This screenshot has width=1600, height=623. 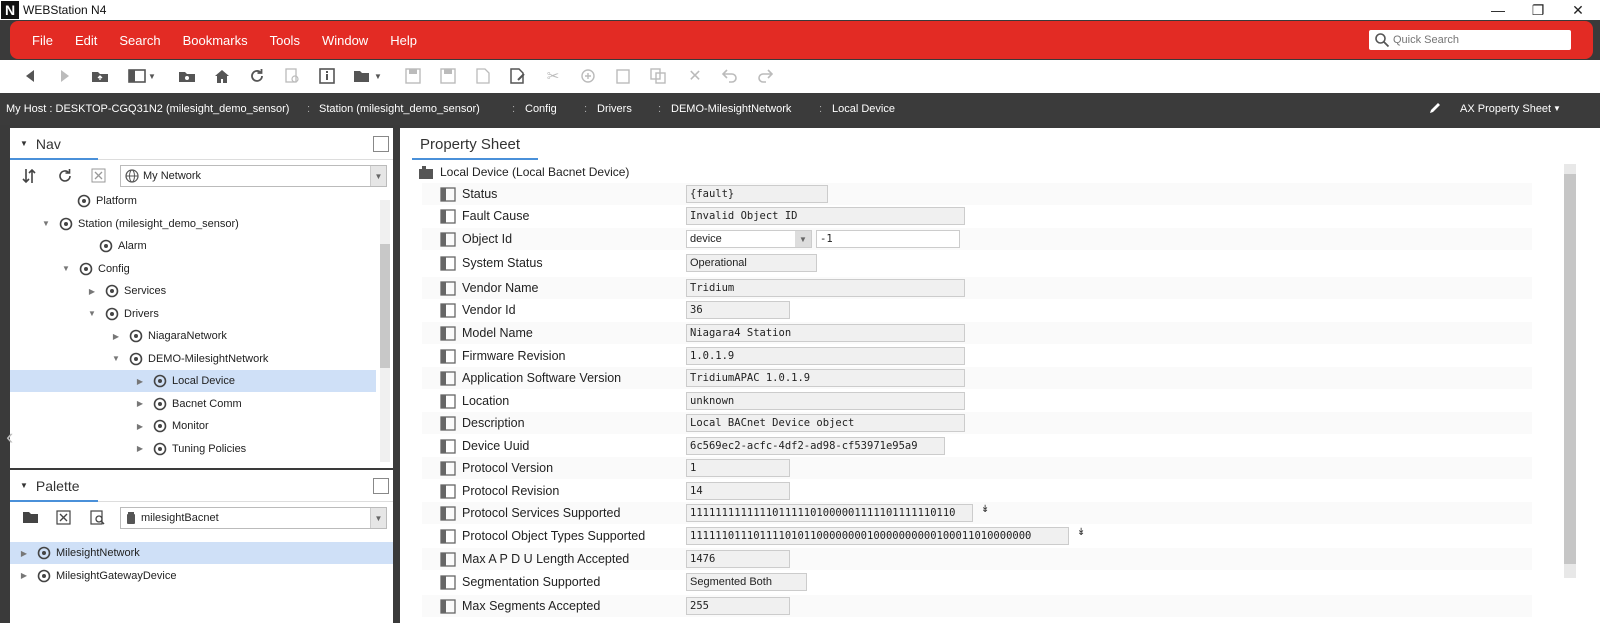 What do you see at coordinates (825, 216) in the screenshot?
I see `property-value-field: Invalid Object ID` at bounding box center [825, 216].